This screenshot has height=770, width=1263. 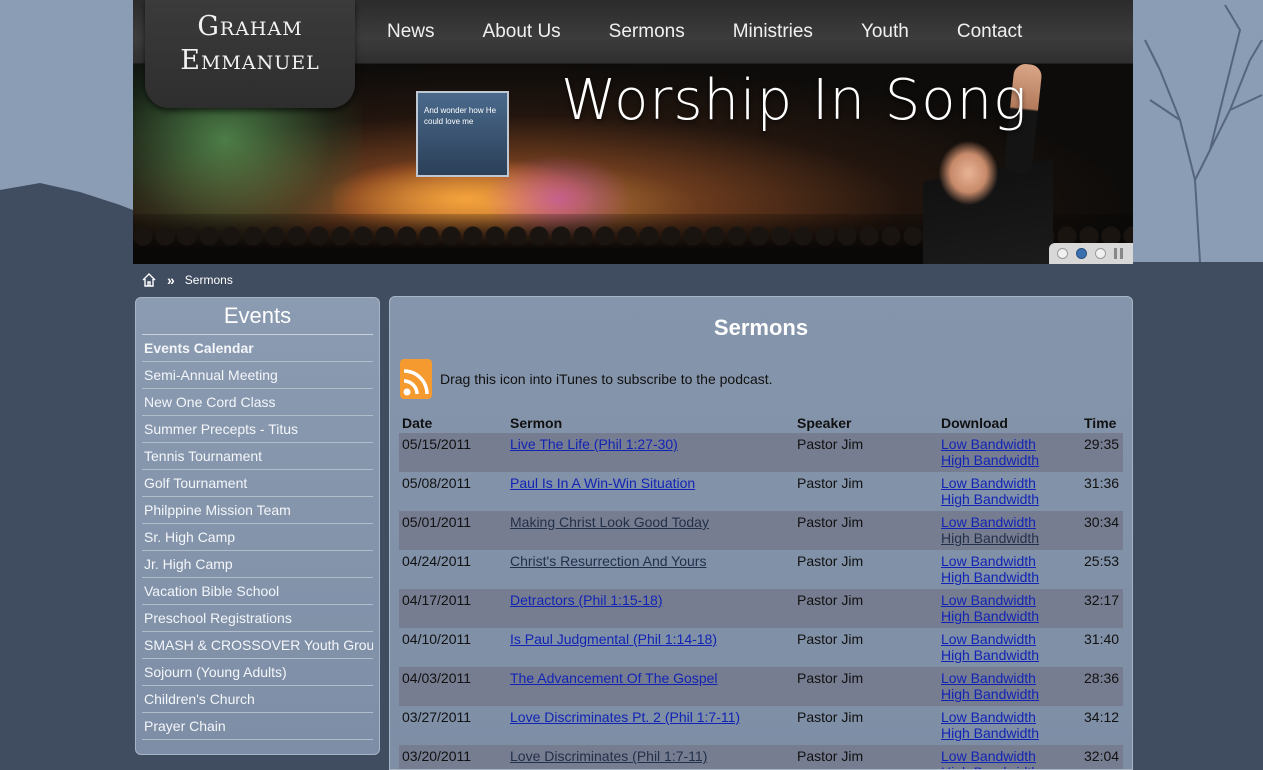 I want to click on row-time: 28:36, so click(x=1102, y=678).